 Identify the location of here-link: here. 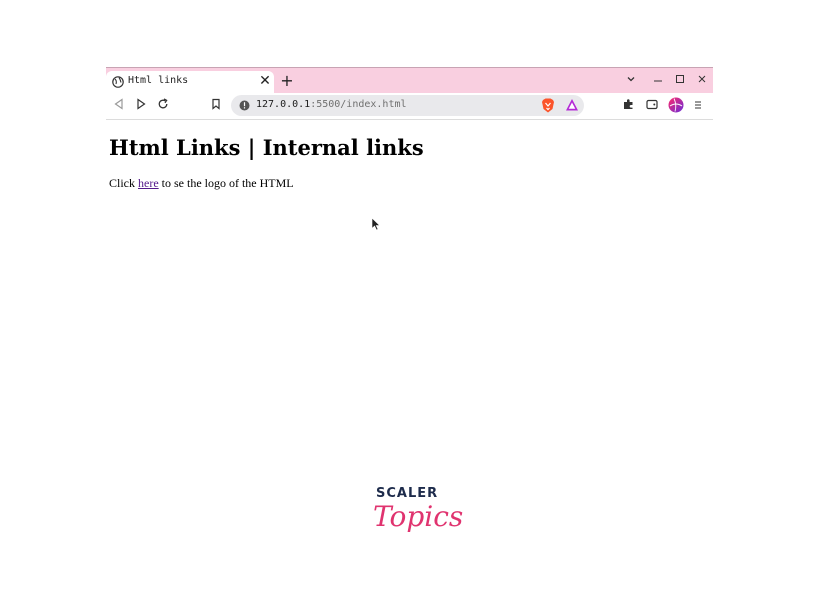
(148, 183).